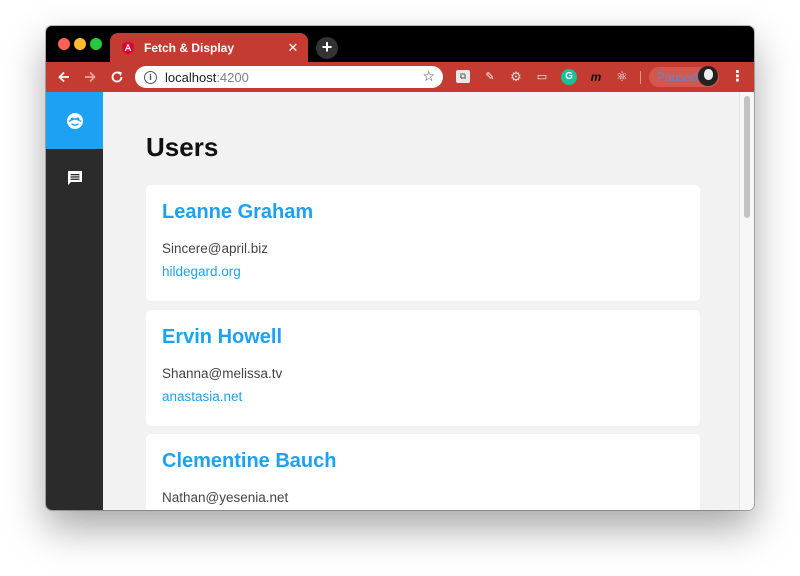 This screenshot has height=576, width=800. What do you see at coordinates (222, 337) in the screenshot?
I see `user-name: Ervin Howell` at bounding box center [222, 337].